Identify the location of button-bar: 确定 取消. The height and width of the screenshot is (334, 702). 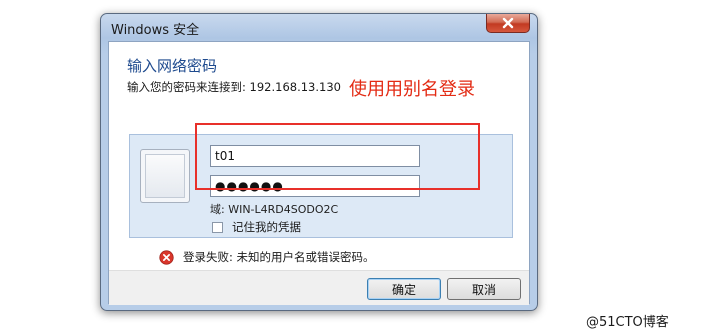
(319, 287).